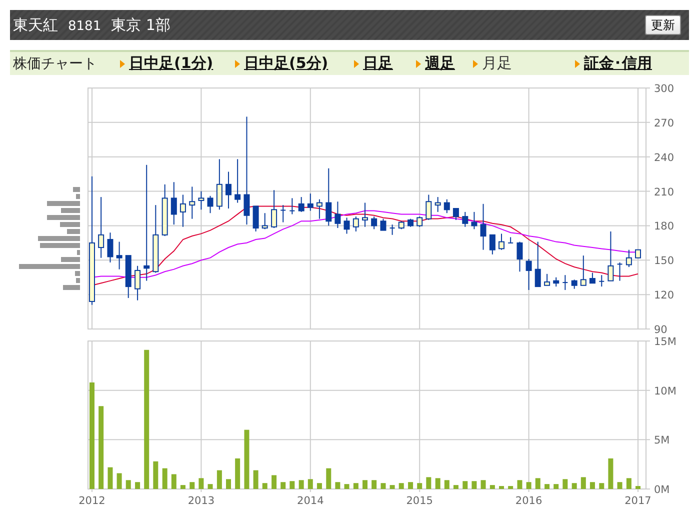 The height and width of the screenshot is (527, 699). I want to click on chart-period-link: 証金･信用, so click(618, 63).